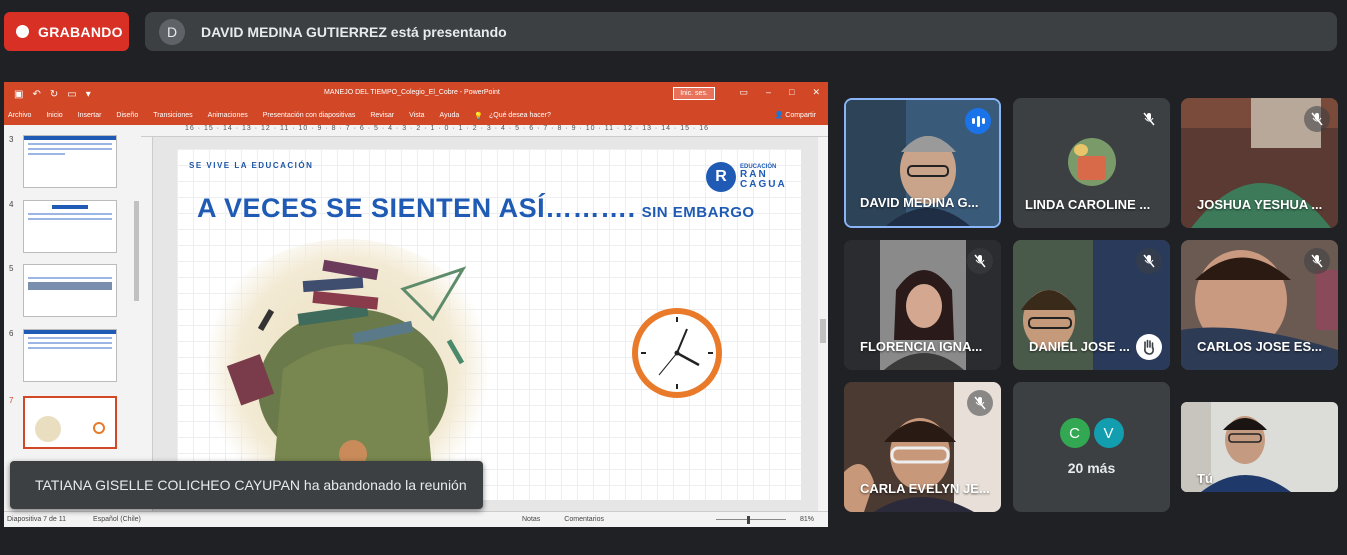 The width and height of the screenshot is (1347, 555). I want to click on ribbon-options-icon: ▭, so click(743, 92).